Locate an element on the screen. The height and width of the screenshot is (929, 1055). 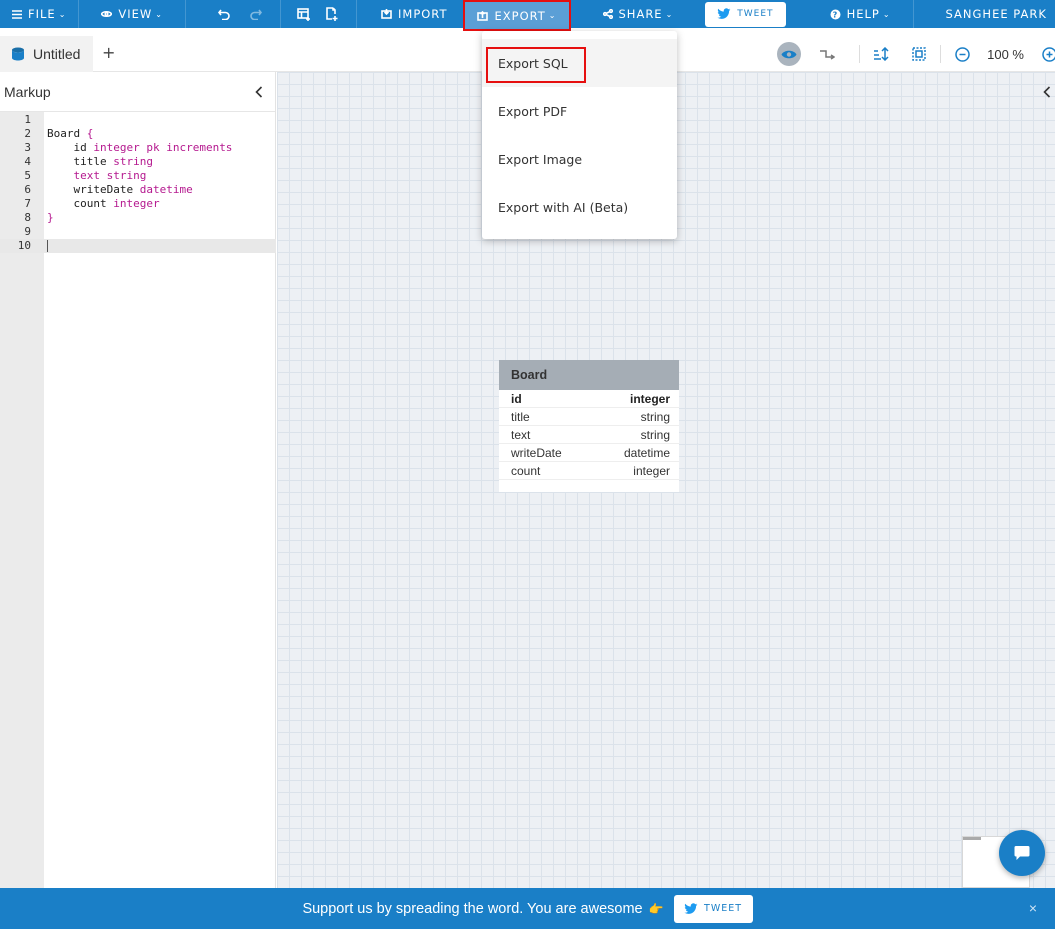
column-type: string is located at coordinates (655, 416).